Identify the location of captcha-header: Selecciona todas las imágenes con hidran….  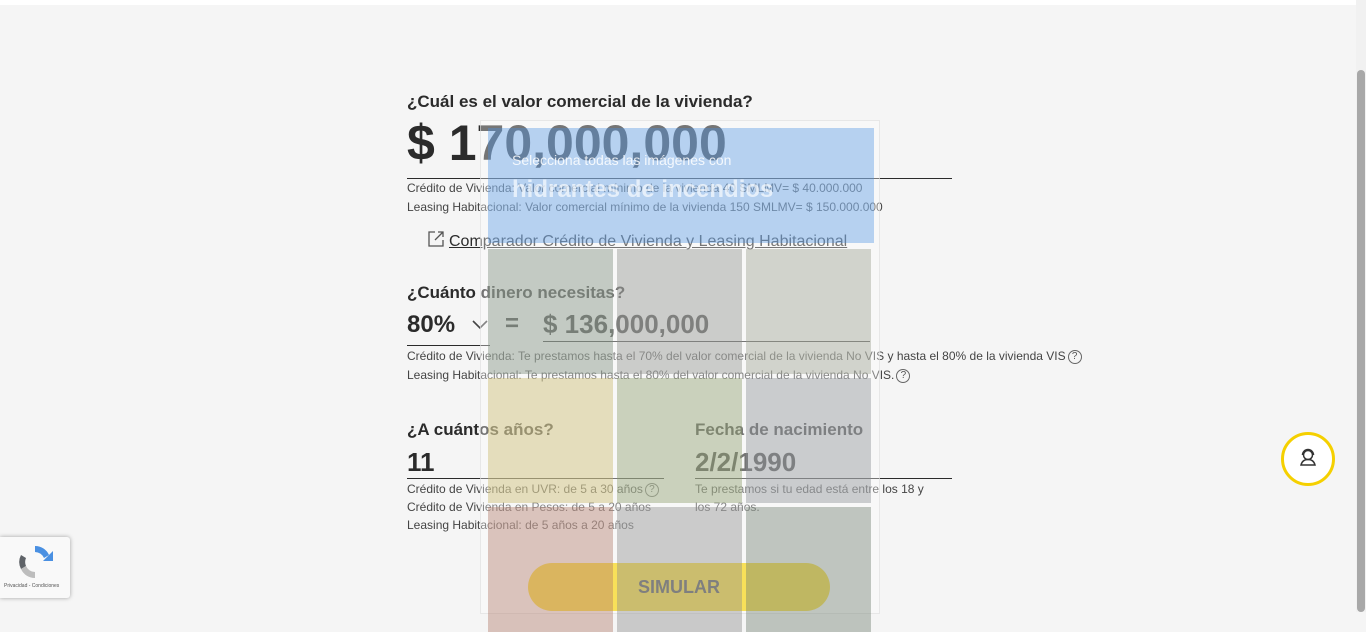
(681, 185).